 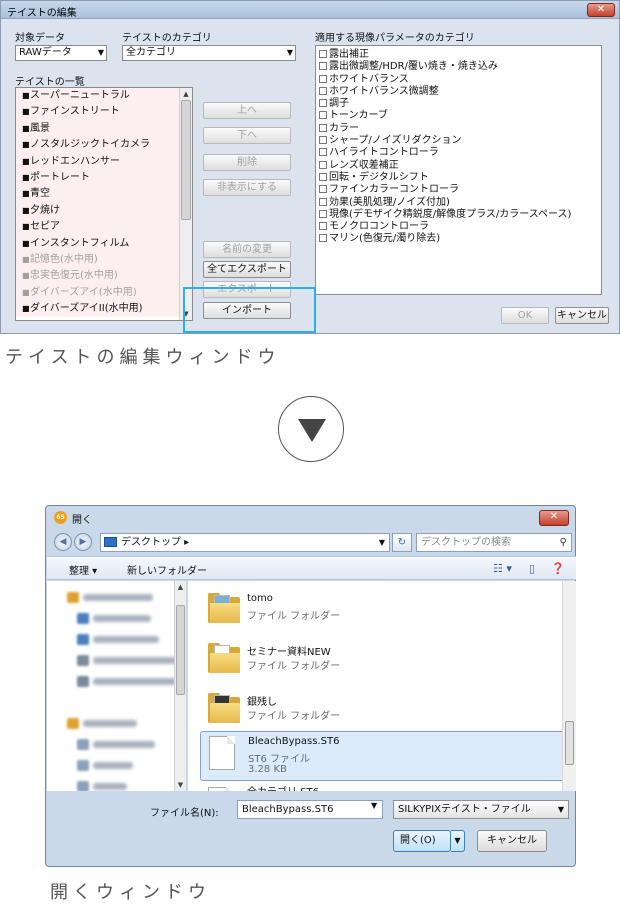 What do you see at coordinates (104, 129) in the screenshot?
I see `taste-list-item: ■風景` at bounding box center [104, 129].